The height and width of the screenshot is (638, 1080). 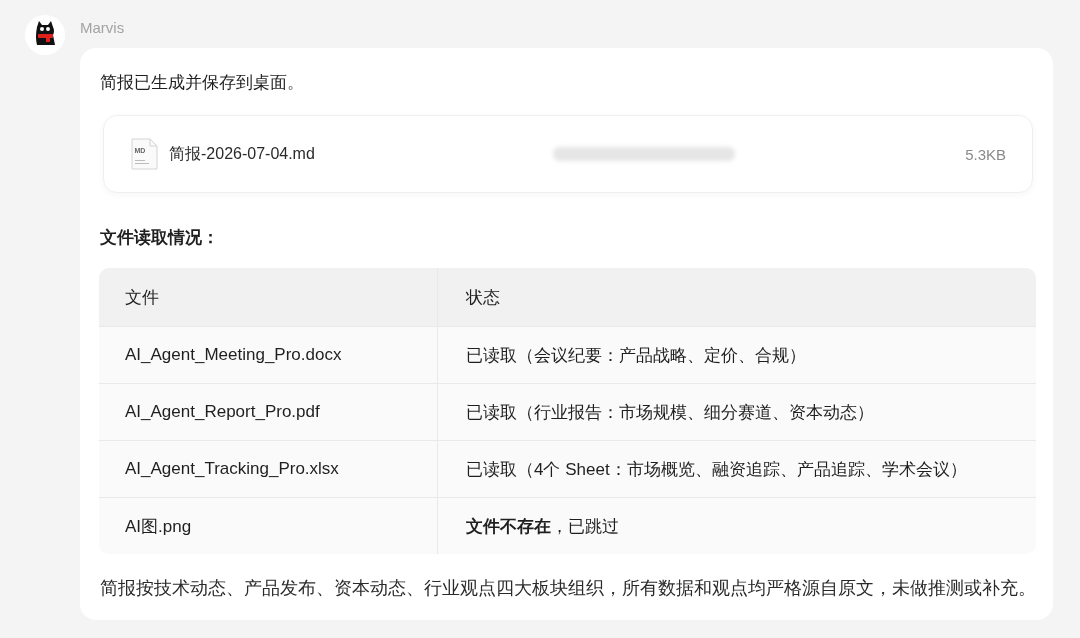 What do you see at coordinates (670, 412) in the screenshot?
I see `table-cell-text: 已读取（行业报告：市场规模、细分赛道、资本动态）` at bounding box center [670, 412].